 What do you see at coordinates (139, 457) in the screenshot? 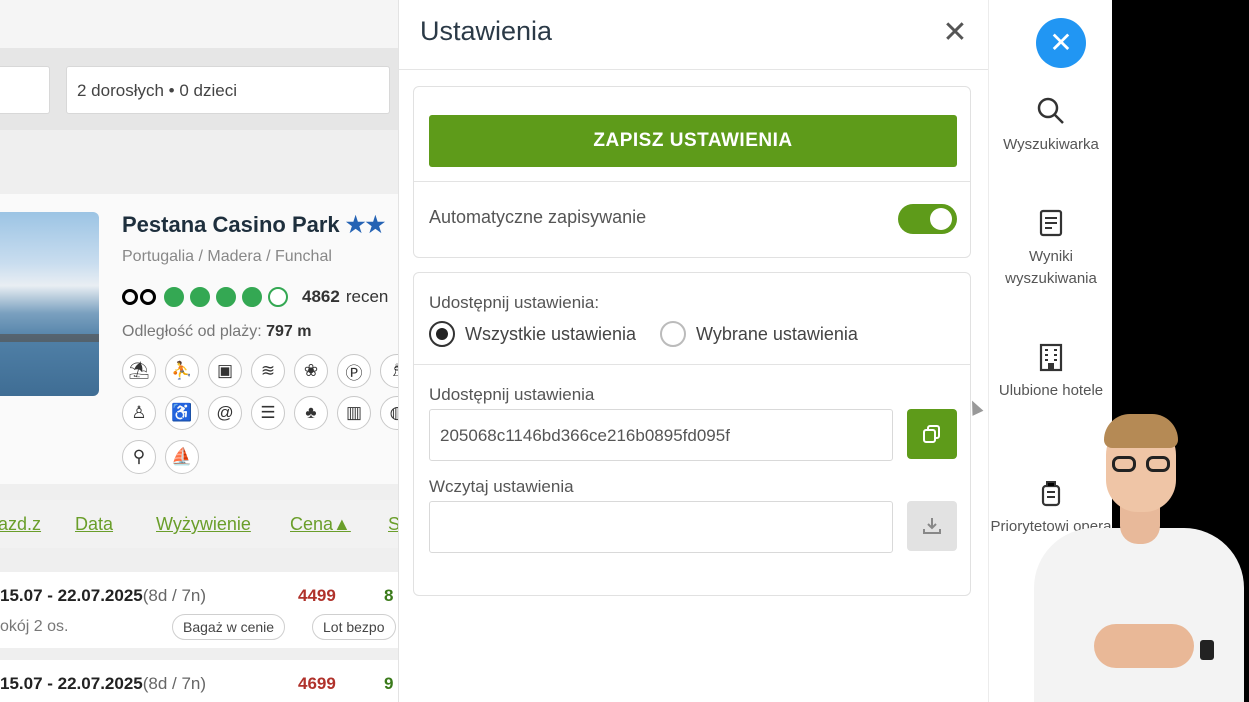
I see `tennis-icon: ⚲` at bounding box center [139, 457].